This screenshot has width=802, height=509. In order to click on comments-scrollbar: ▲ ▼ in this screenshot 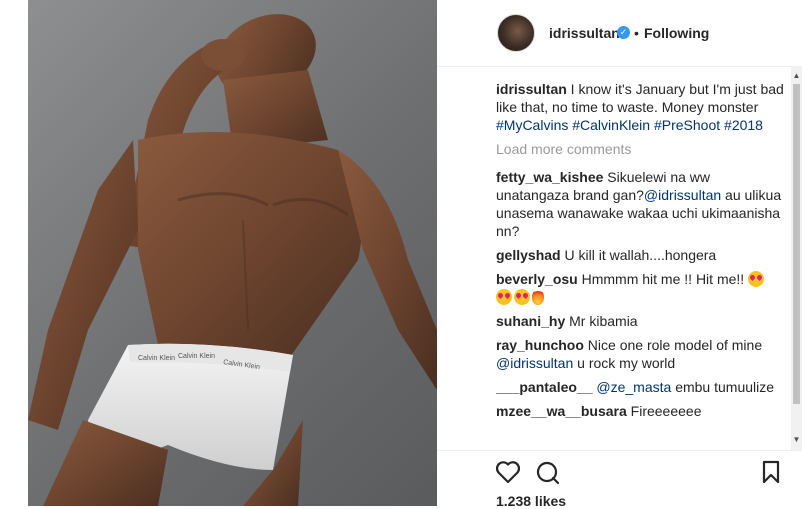, I will do `click(796, 258)`.